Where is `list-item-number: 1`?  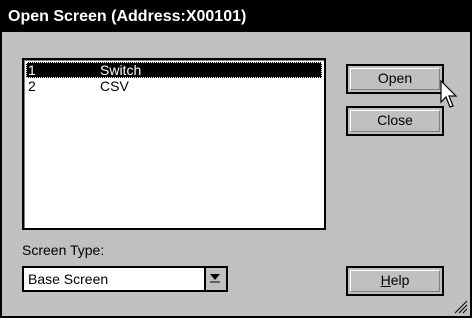
list-item-number: 1 is located at coordinates (32, 70).